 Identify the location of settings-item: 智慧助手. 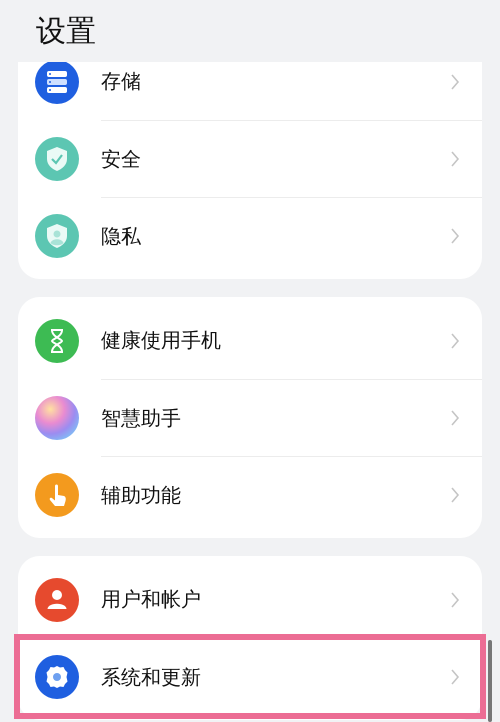
(250, 417).